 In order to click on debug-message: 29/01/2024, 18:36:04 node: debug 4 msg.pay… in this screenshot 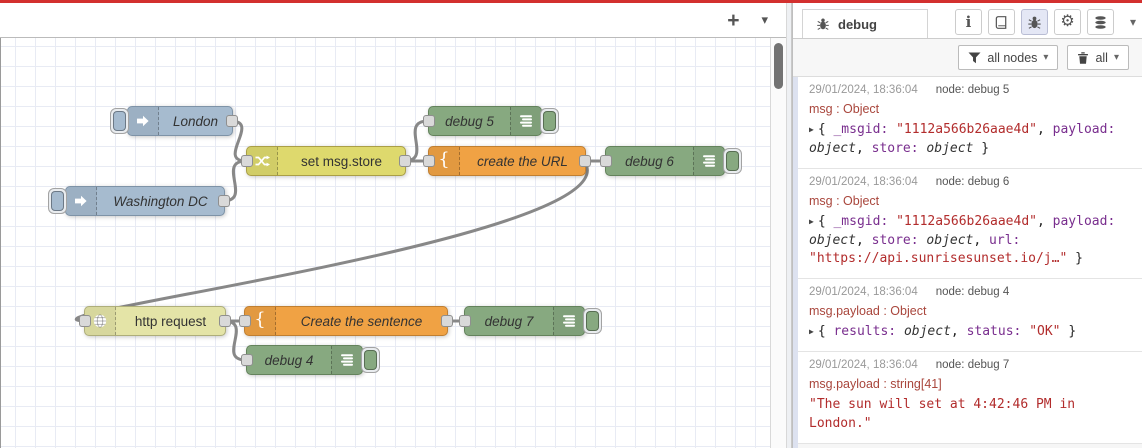, I will do `click(970, 316)`.